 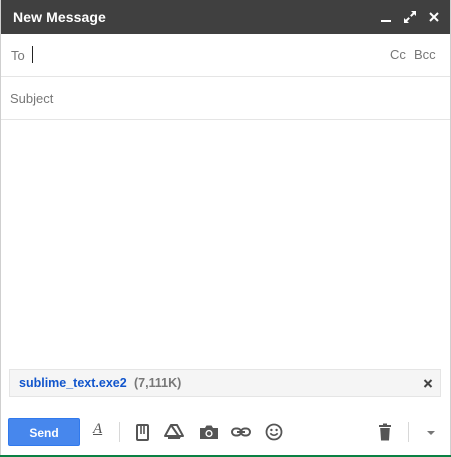 What do you see at coordinates (209, 432) in the screenshot?
I see `photo-icon` at bounding box center [209, 432].